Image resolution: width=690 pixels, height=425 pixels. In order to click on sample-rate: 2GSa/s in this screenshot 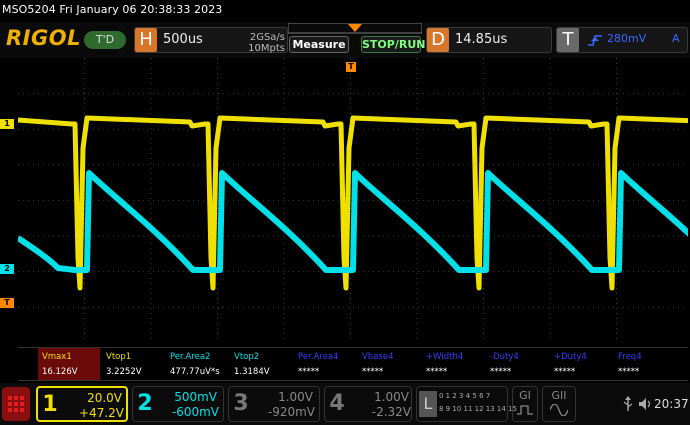, I will do `click(267, 37)`.